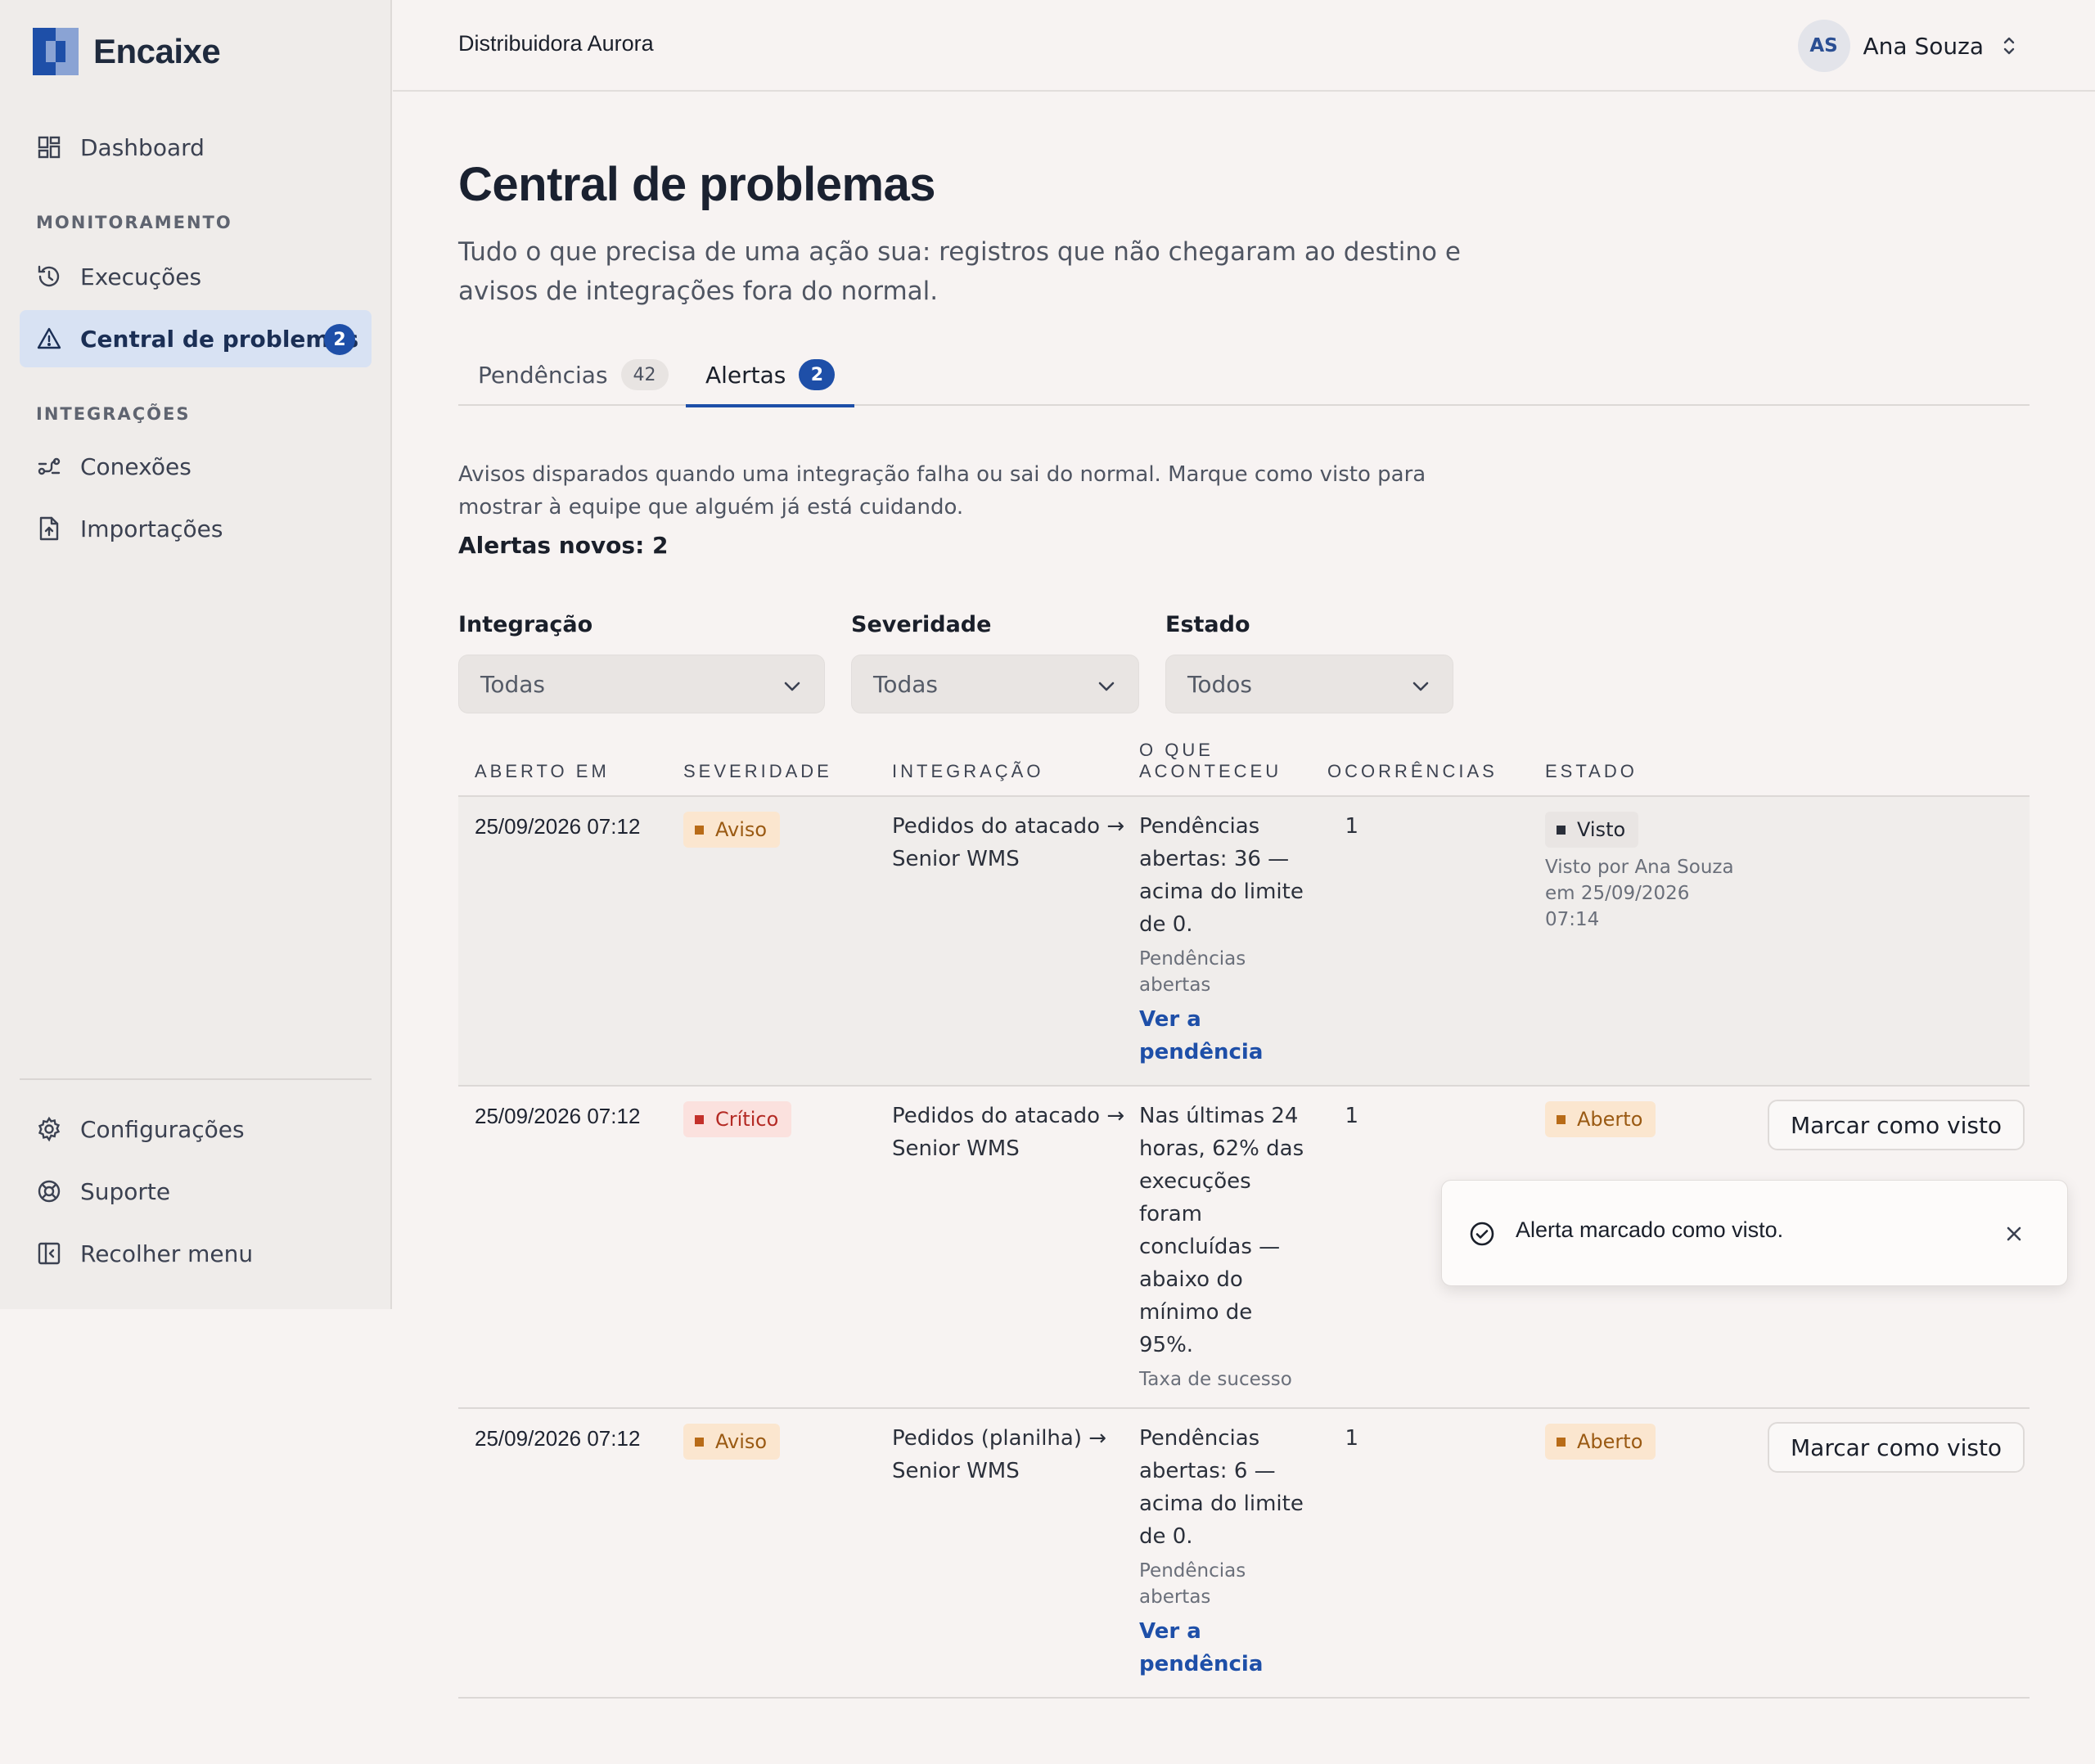  What do you see at coordinates (1000, 1439) in the screenshot?
I see `integration-line1: Pedidos (planilha) →` at bounding box center [1000, 1439].